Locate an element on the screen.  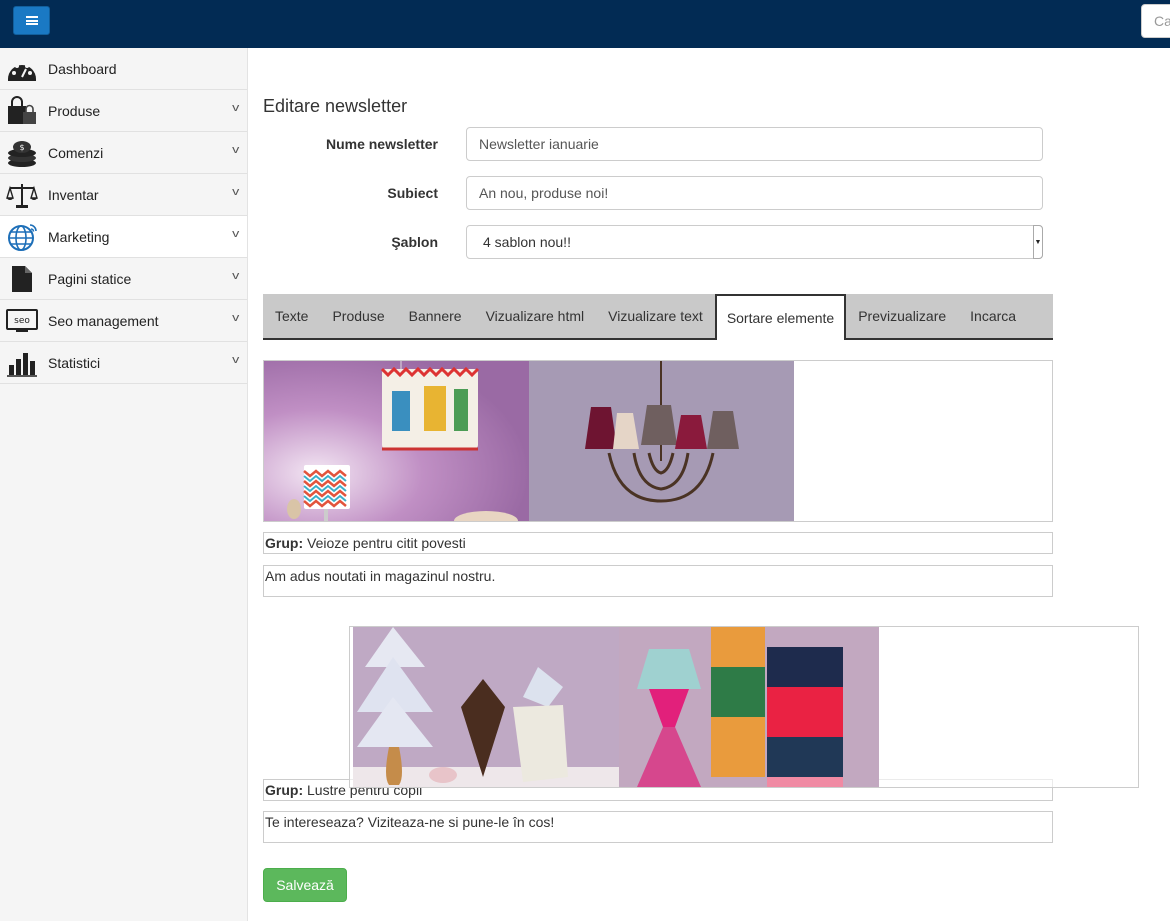
sidebar-item-dashboard: Dashboard is located at coordinates (123, 69).